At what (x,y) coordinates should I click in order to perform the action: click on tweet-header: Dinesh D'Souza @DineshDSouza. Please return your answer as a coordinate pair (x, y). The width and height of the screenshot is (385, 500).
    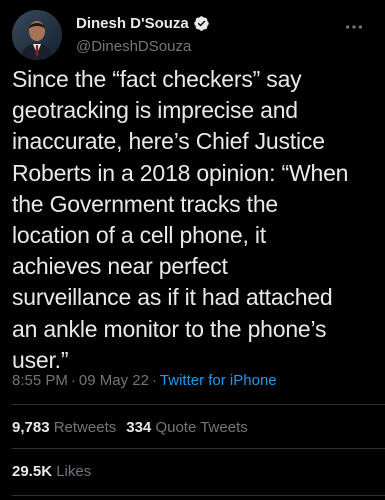
    Looking at the image, I should click on (192, 35).